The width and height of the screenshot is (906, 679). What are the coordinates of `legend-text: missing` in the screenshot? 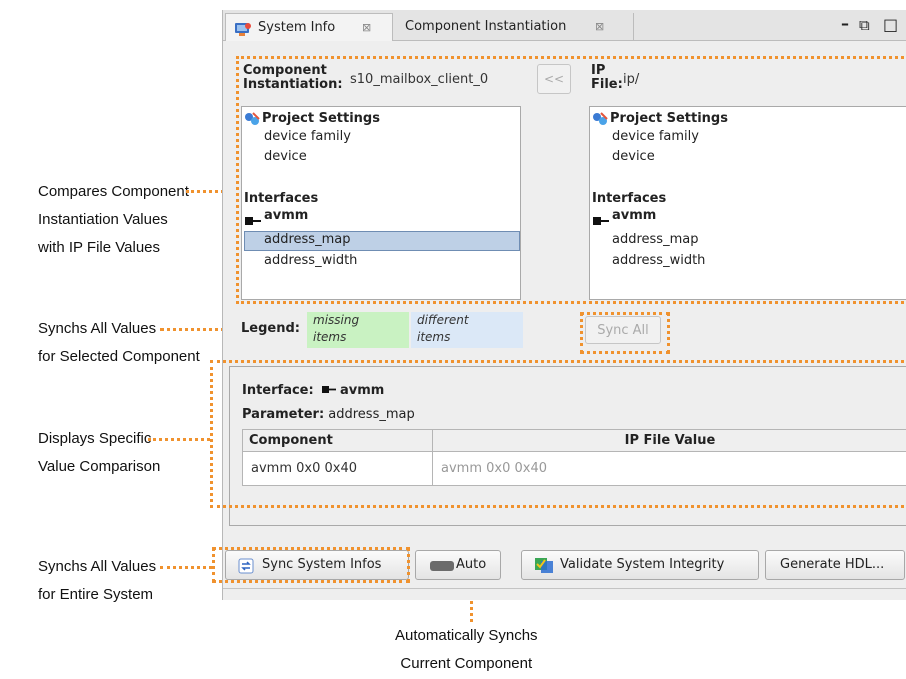 It's located at (336, 320).